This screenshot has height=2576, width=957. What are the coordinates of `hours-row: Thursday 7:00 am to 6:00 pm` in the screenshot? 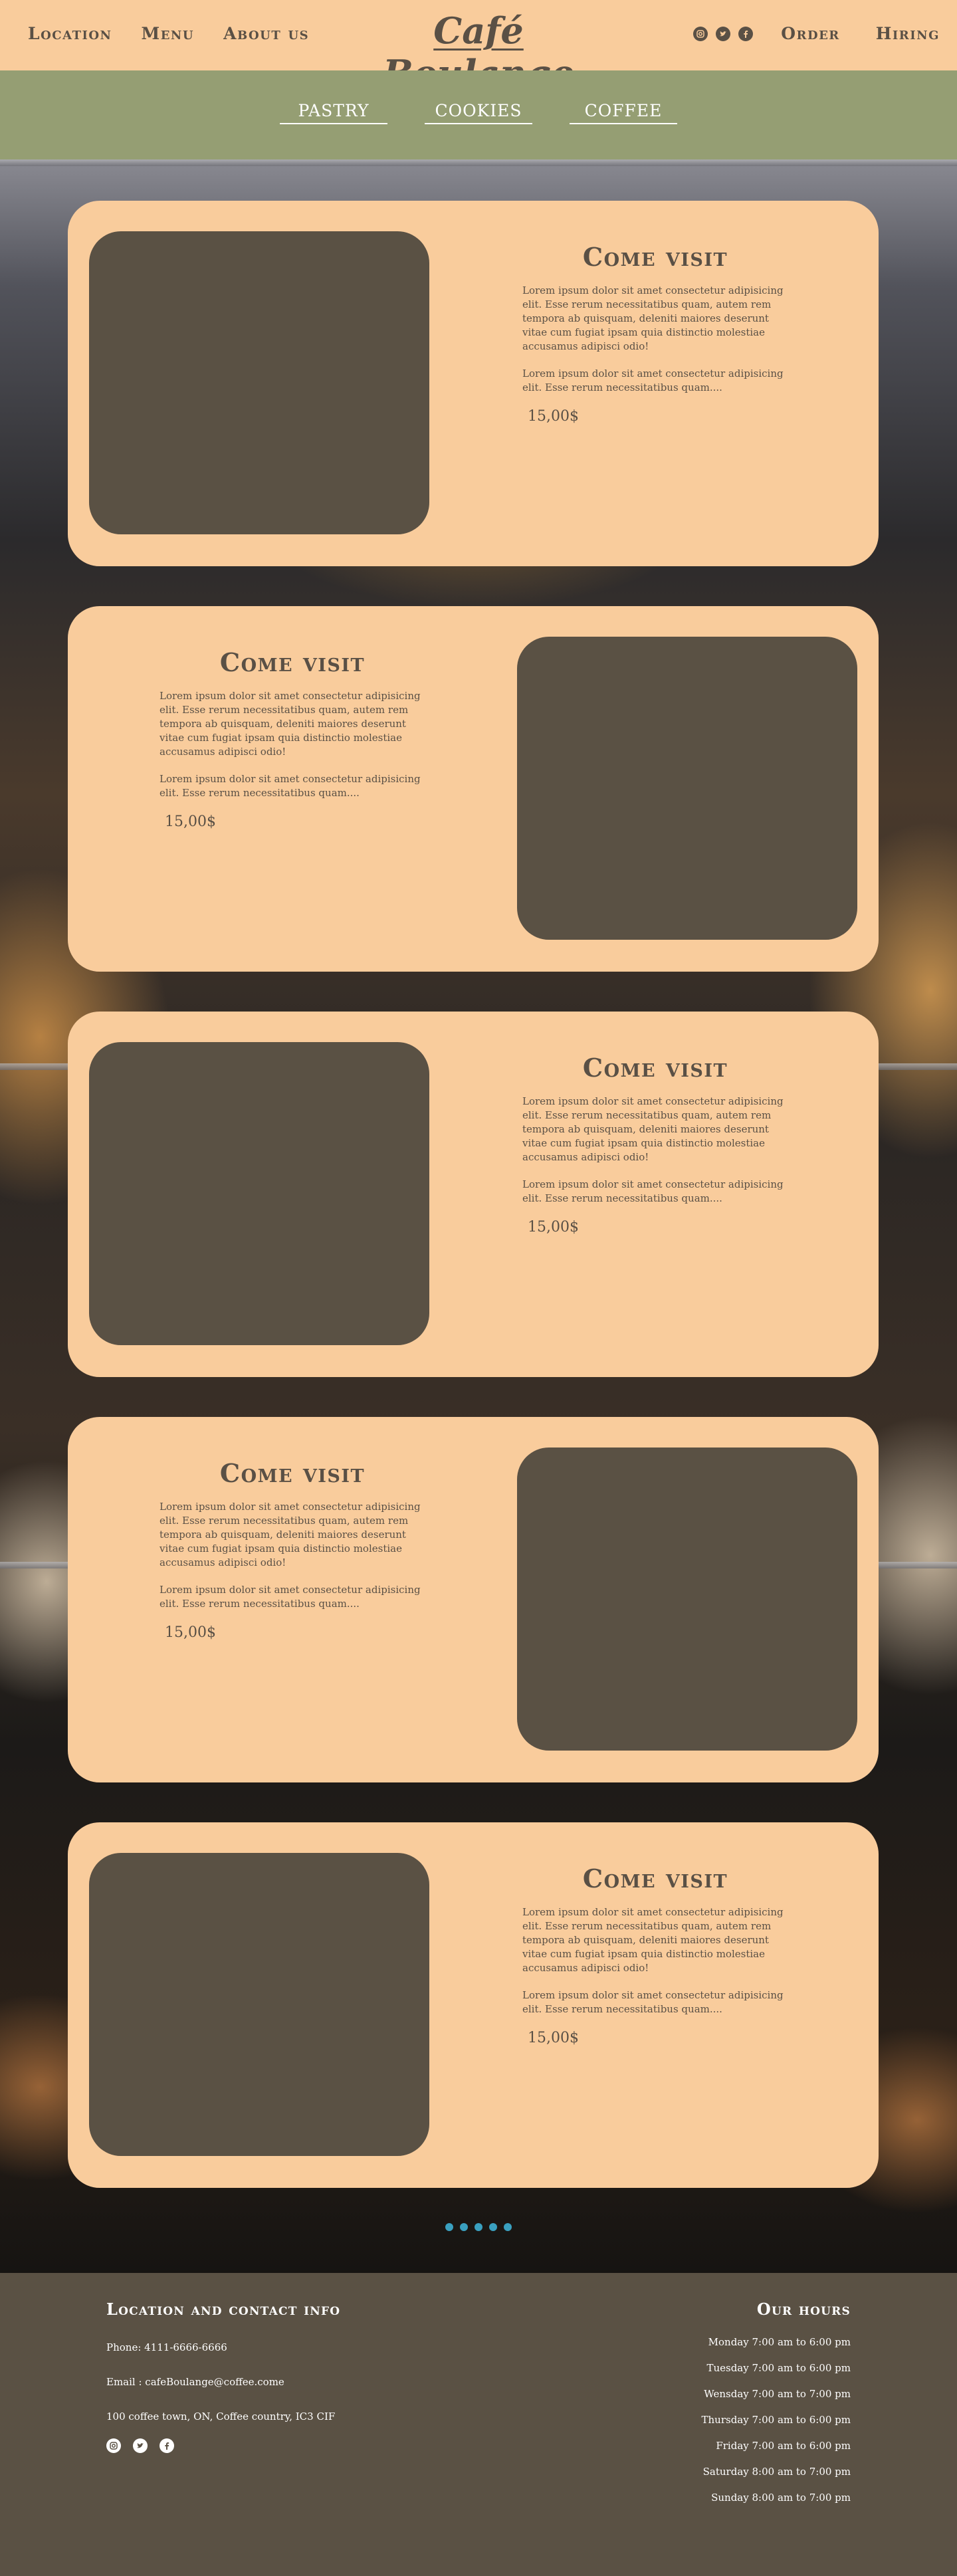 It's located at (776, 2420).